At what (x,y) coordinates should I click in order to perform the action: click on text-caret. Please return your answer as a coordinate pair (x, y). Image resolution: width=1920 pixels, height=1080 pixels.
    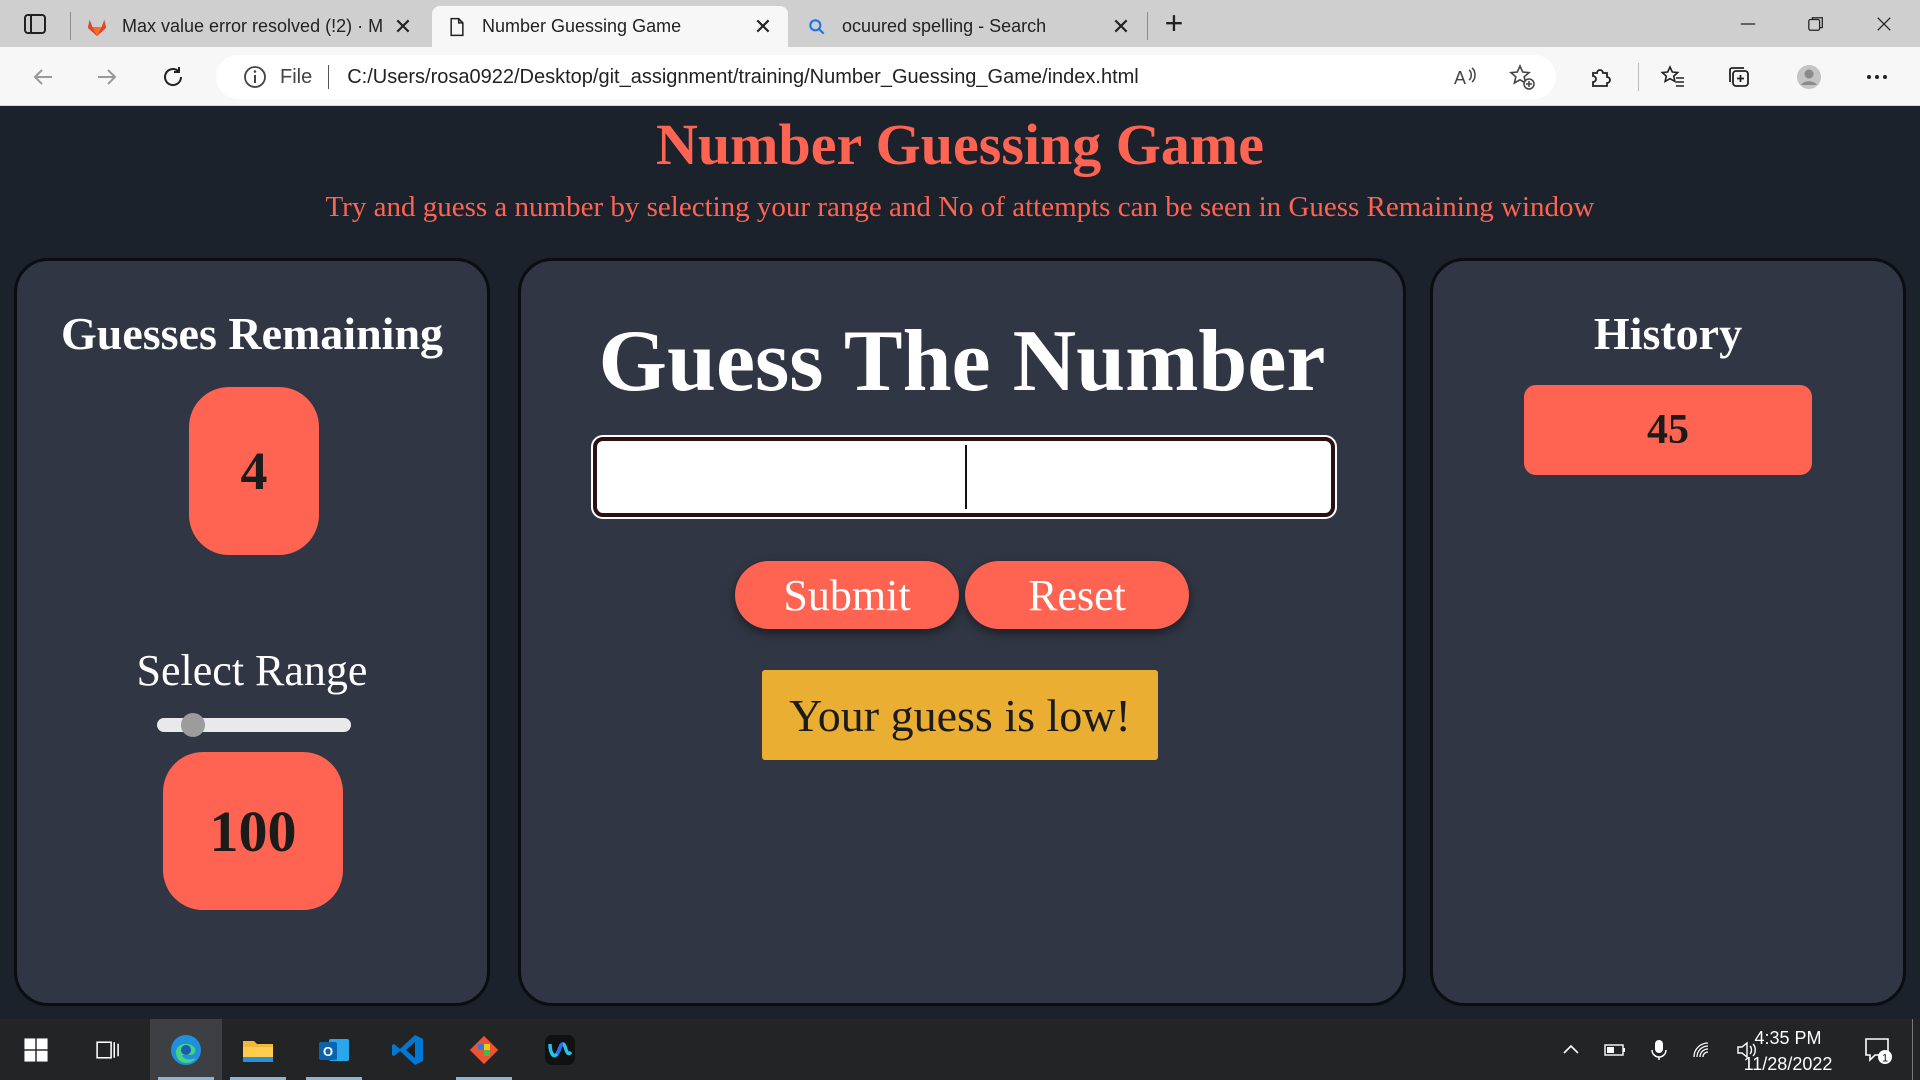
    Looking at the image, I should click on (966, 477).